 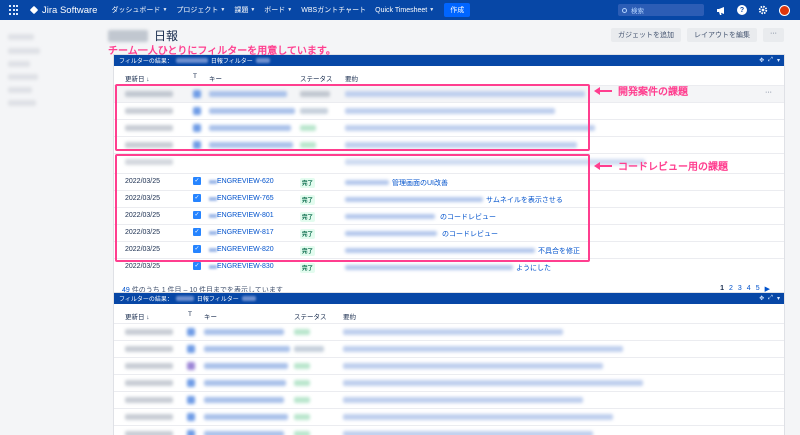 What do you see at coordinates (533, 268) in the screenshot?
I see `row-summary-link: ようにした` at bounding box center [533, 268].